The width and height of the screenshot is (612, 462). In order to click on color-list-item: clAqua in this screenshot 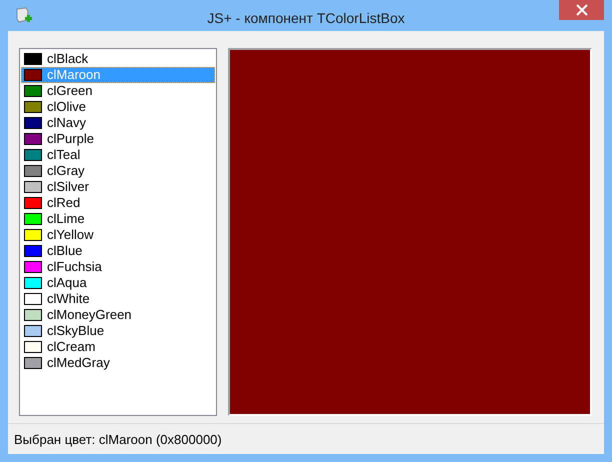, I will do `click(118, 283)`.